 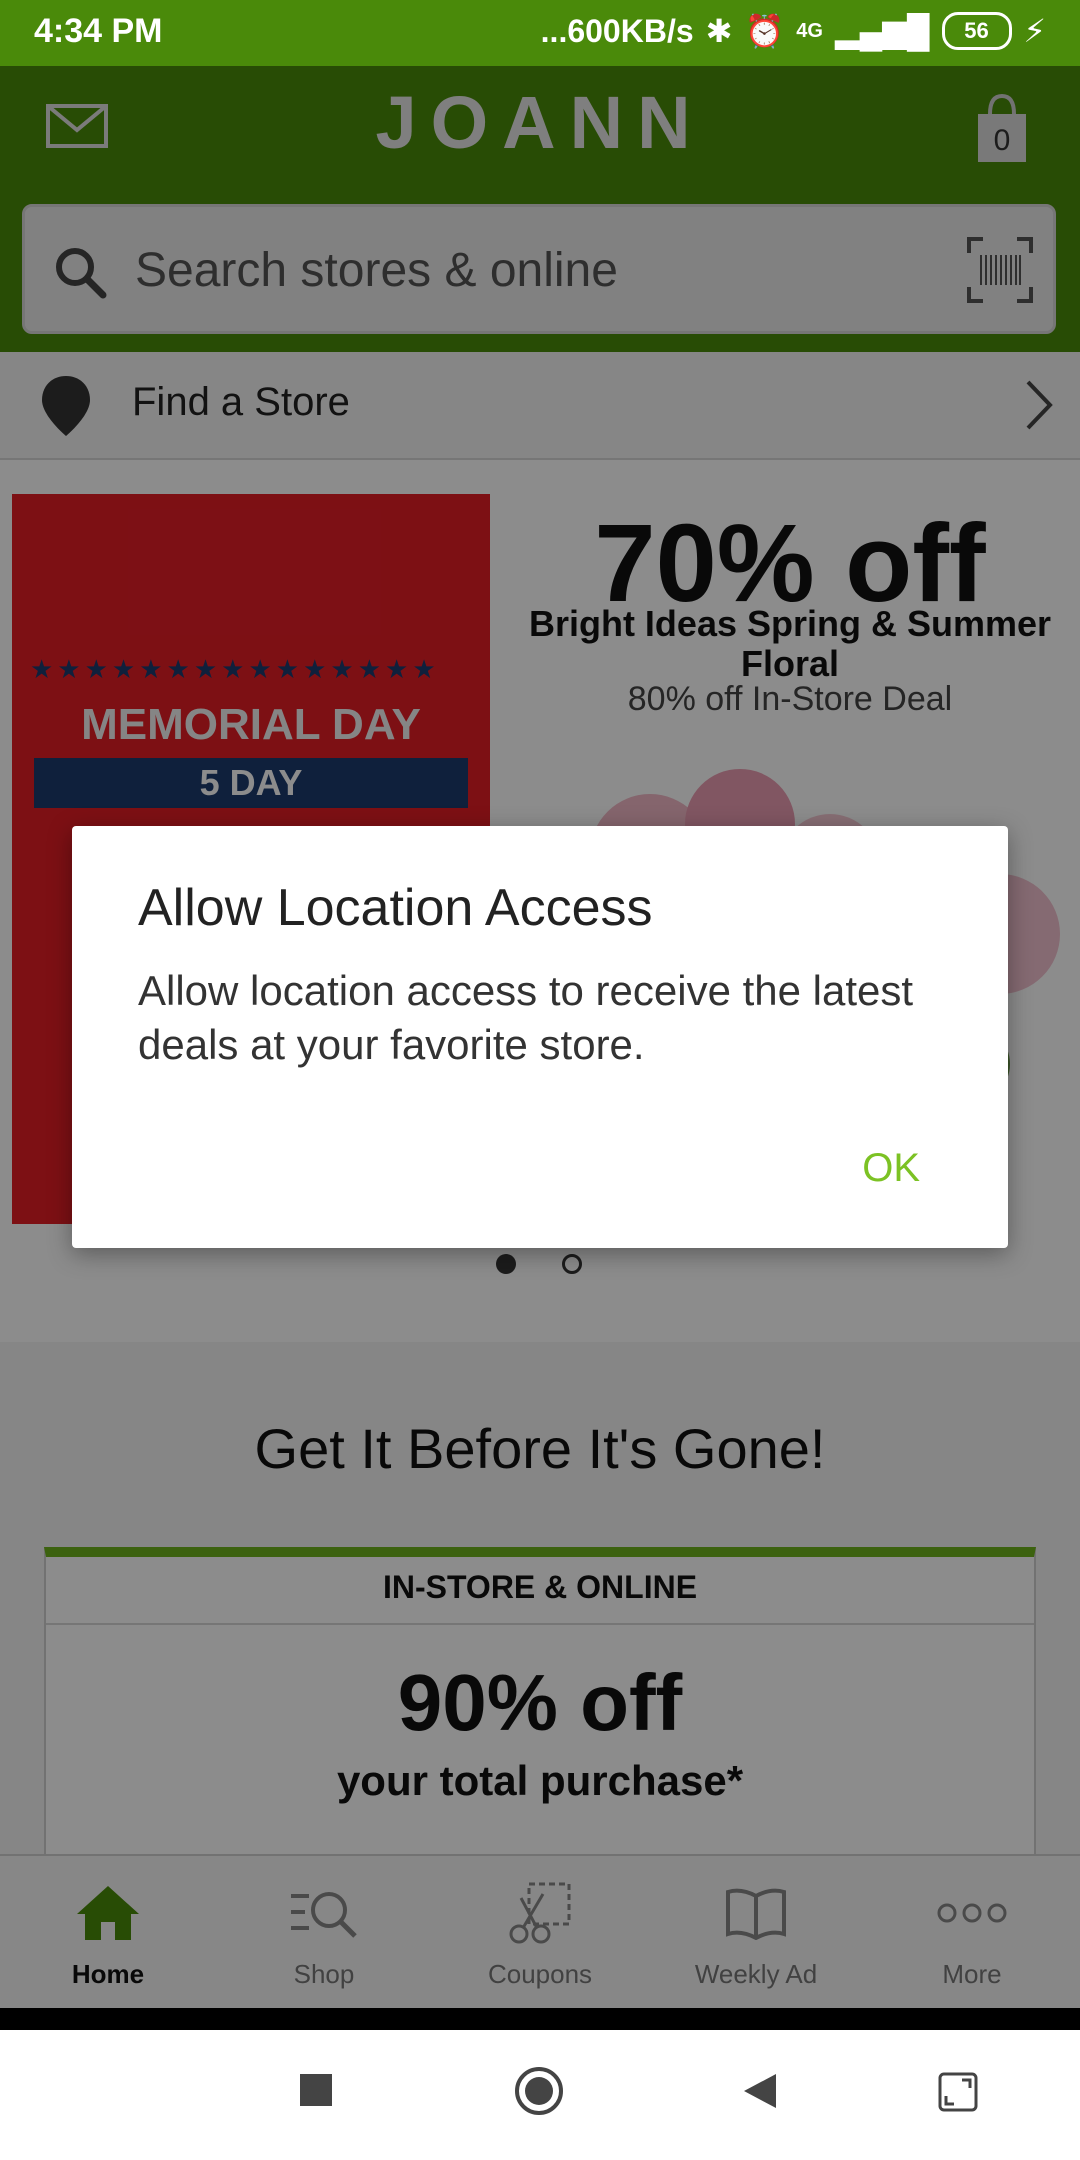 I want to click on battery-icon: 56, so click(x=976, y=31).